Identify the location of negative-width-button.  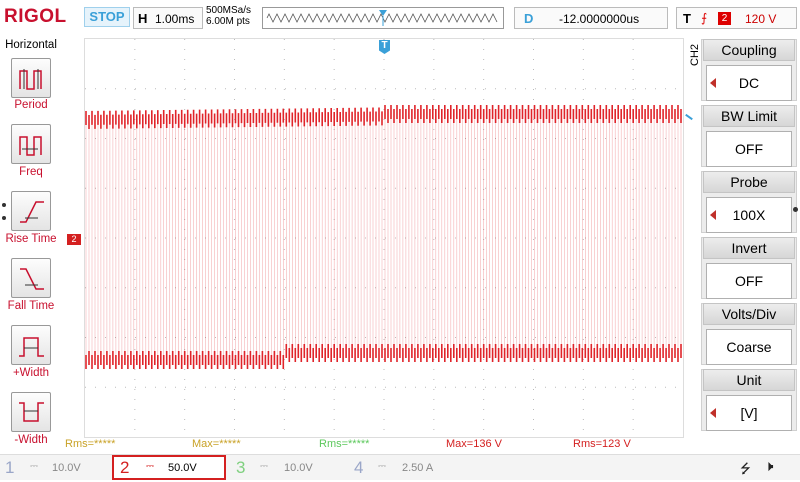
(31, 412).